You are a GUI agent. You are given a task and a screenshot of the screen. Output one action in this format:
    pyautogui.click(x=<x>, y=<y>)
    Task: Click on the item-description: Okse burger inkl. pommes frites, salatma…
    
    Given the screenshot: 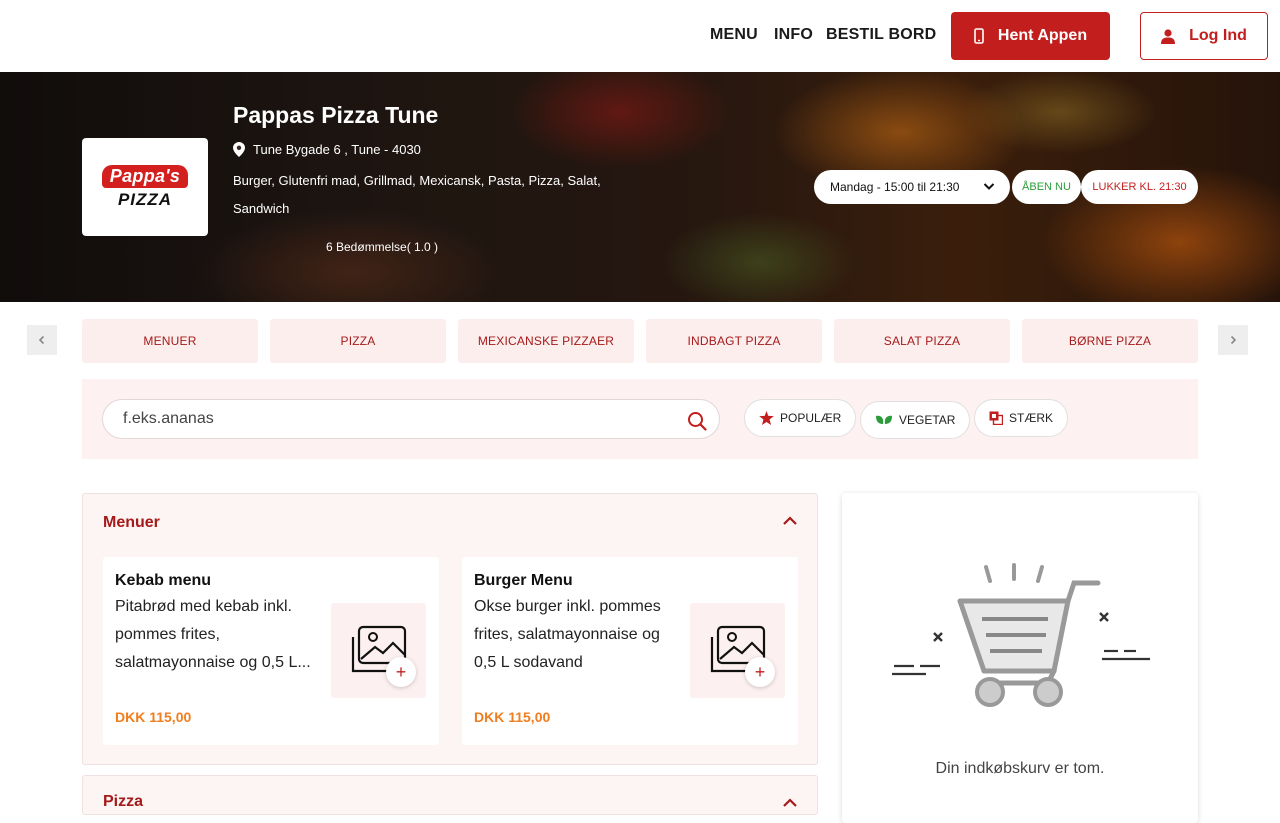 What is the action you would take?
    pyautogui.click(x=567, y=634)
    